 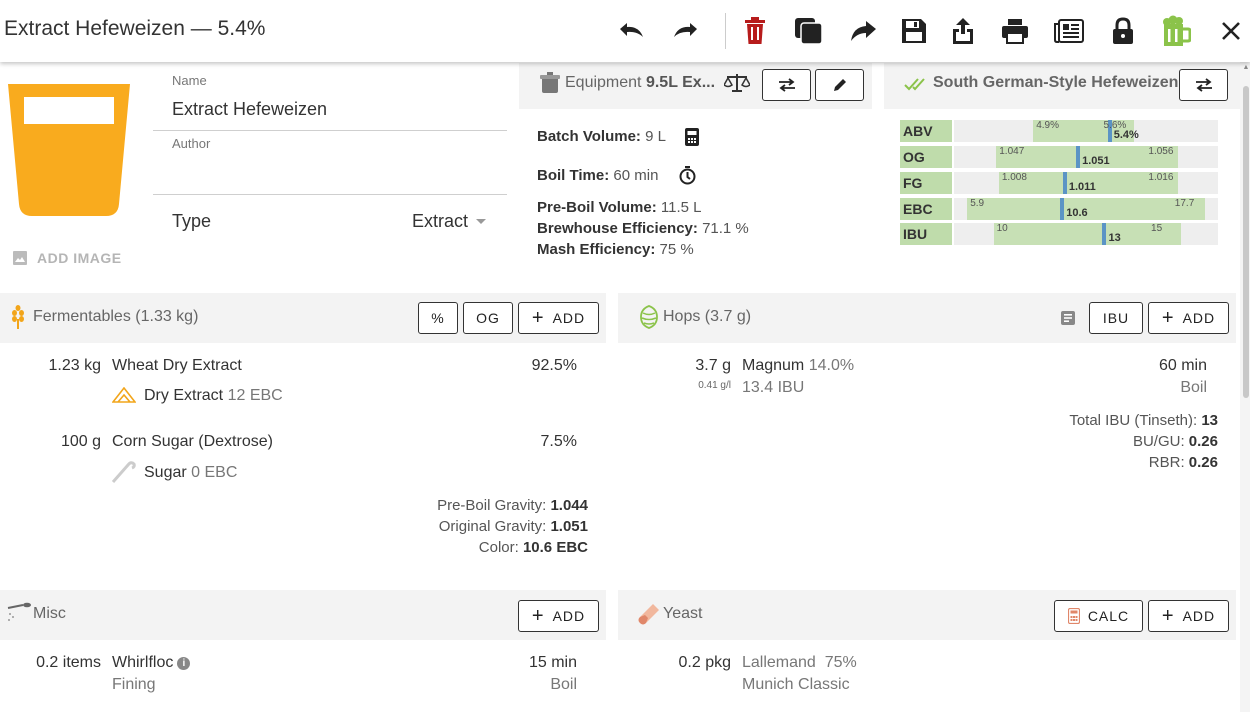 I want to click on style-row-value: 5.4%, so click(x=1126, y=135).